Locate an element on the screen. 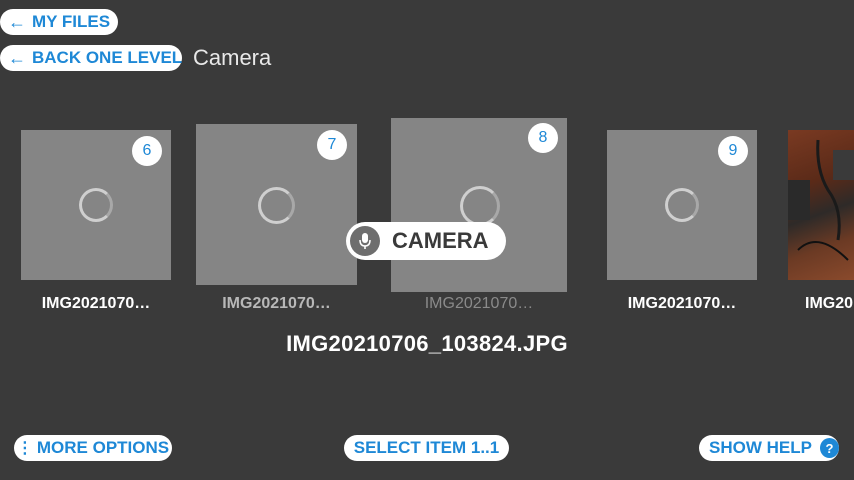  selected-file-name: IMG20210706_103824.JPG is located at coordinates (427, 343).